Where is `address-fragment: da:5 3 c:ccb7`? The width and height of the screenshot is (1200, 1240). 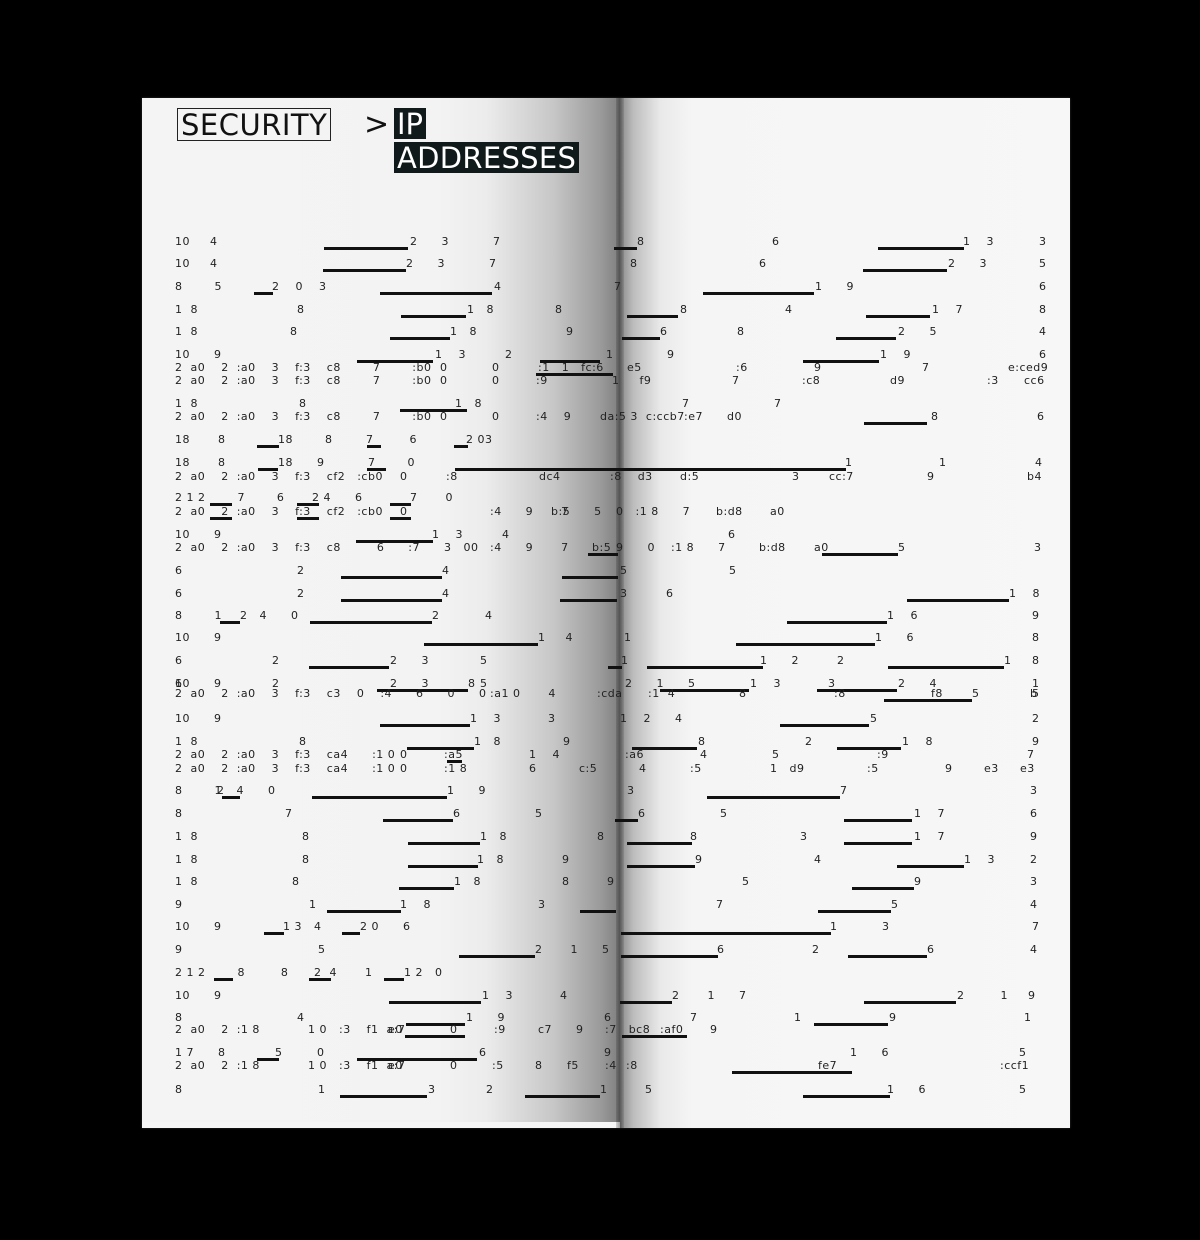 address-fragment: da:5 3 c:ccb7 is located at coordinates (642, 416).